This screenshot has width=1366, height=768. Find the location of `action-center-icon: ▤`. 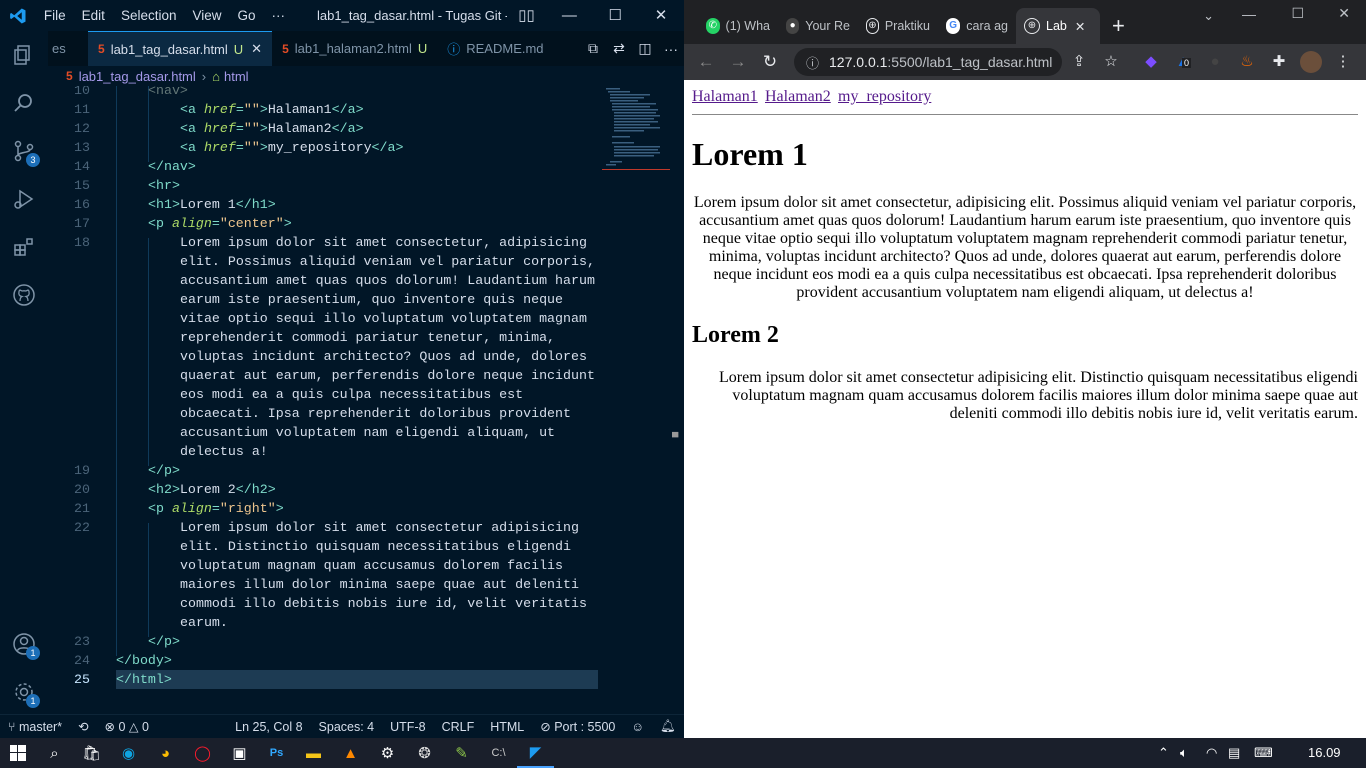

action-center-icon: ▤ is located at coordinates (1234, 753).